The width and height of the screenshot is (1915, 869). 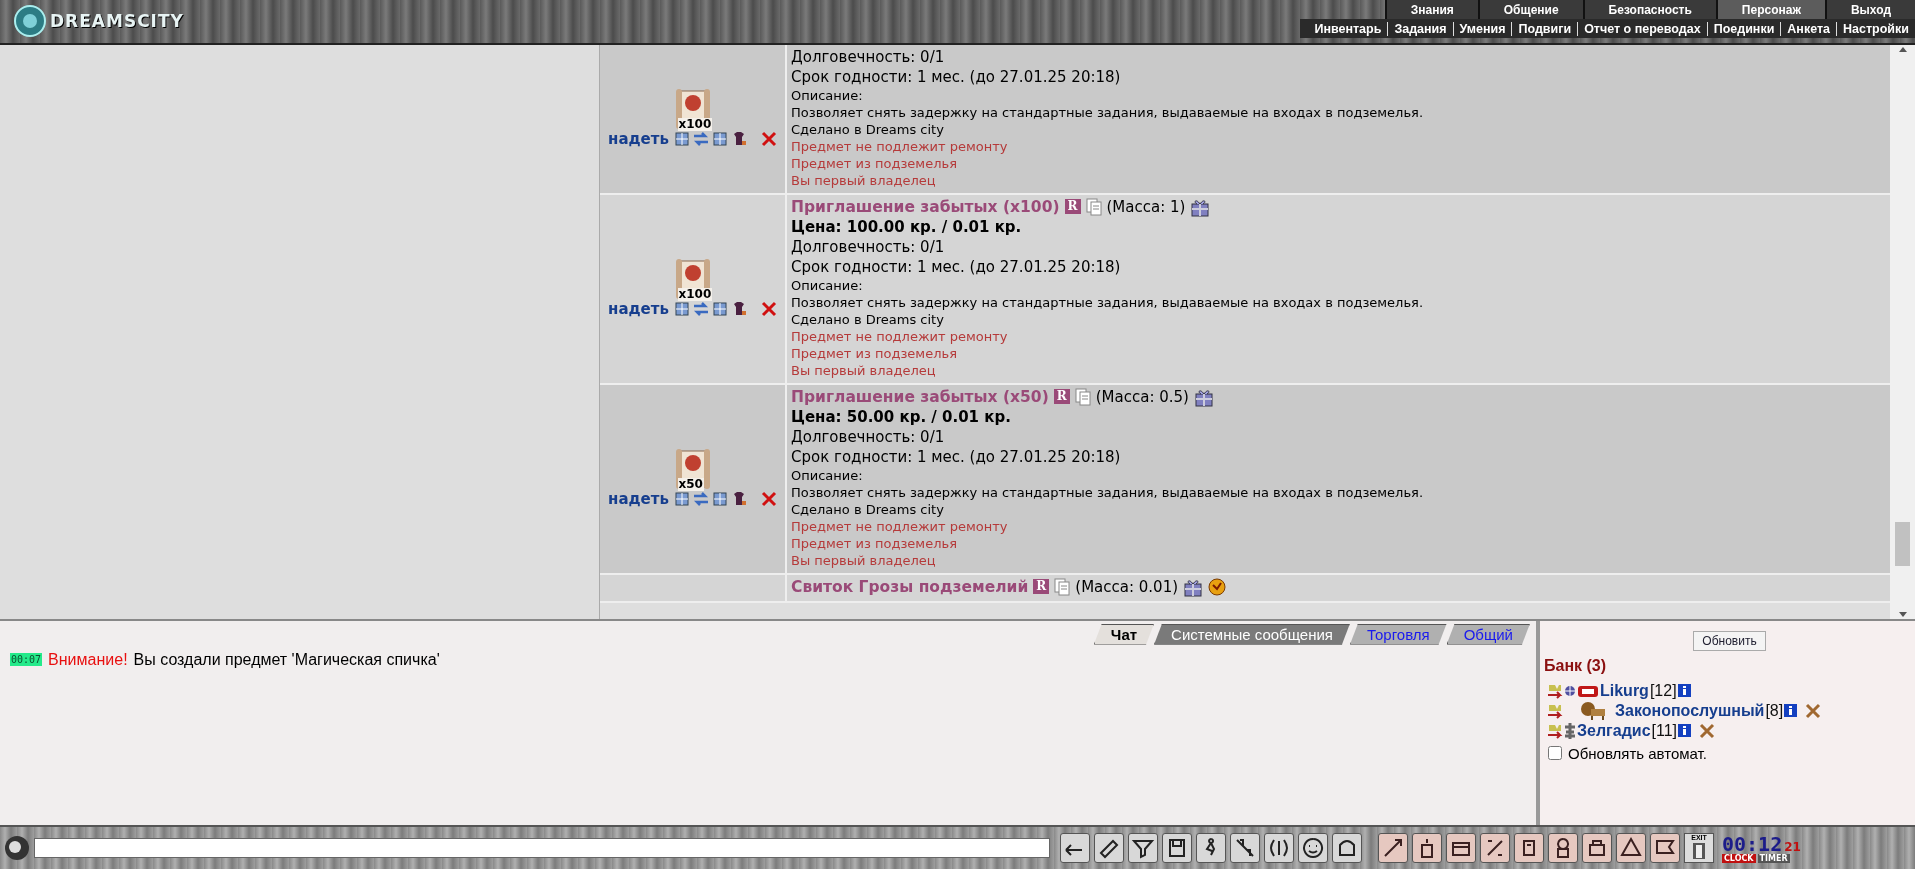 What do you see at coordinates (1792, 846) in the screenshot?
I see `clock-seconds: 21` at bounding box center [1792, 846].